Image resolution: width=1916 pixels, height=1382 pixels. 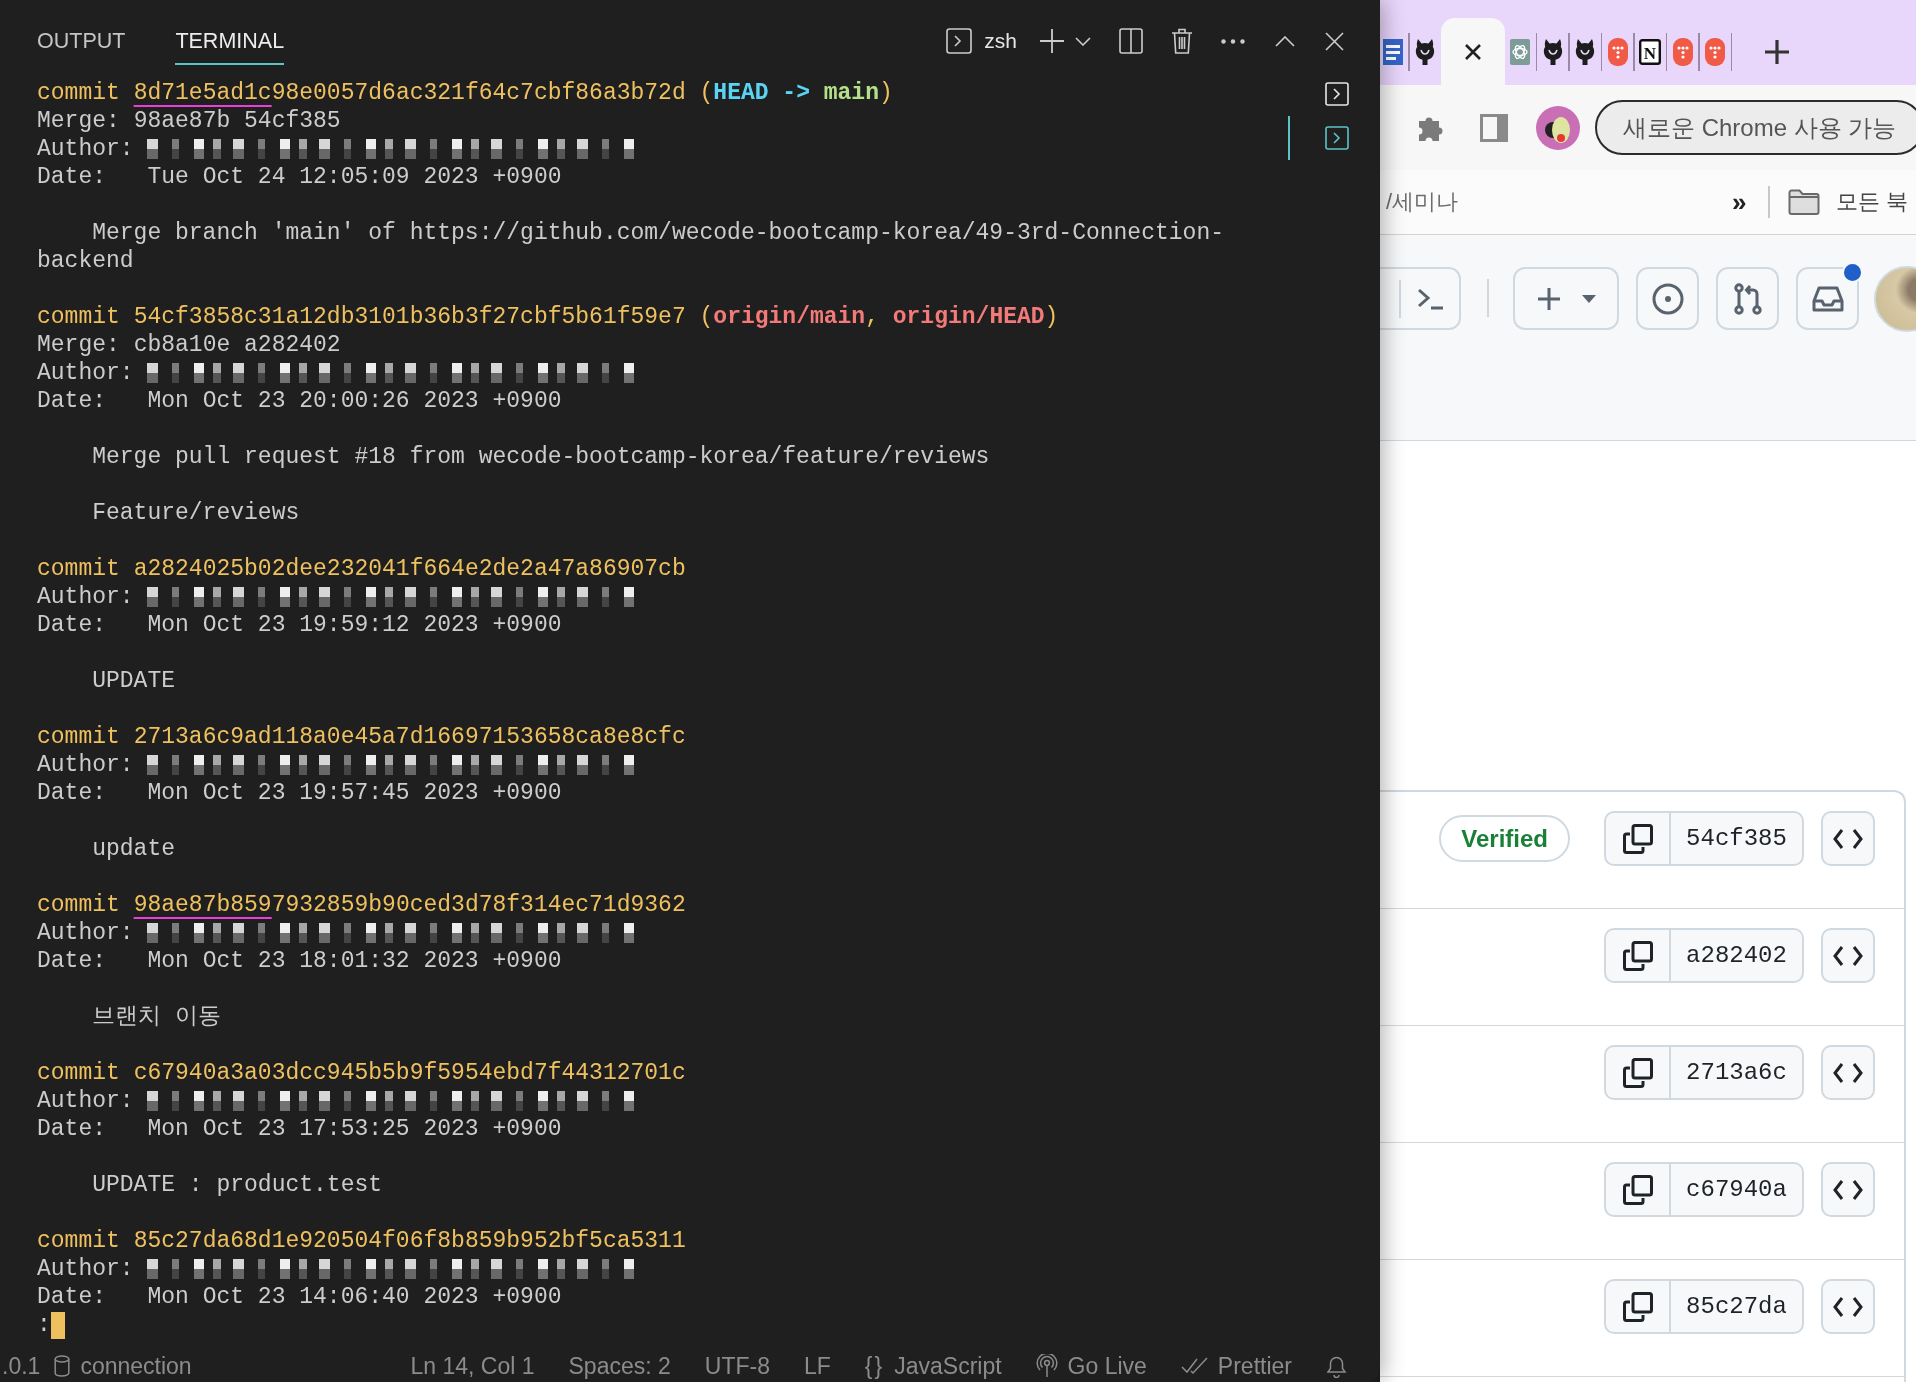 I want to click on browser-tab: N, so click(x=1650, y=51).